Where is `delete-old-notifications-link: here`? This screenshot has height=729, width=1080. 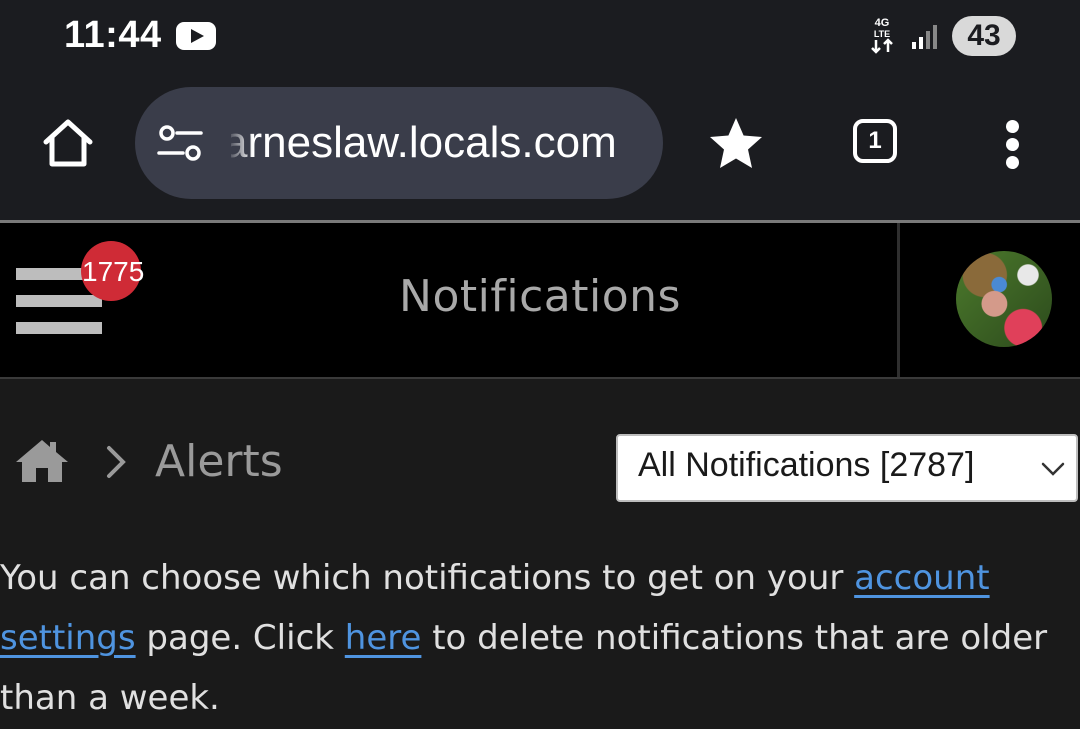 delete-old-notifications-link: here is located at coordinates (383, 638).